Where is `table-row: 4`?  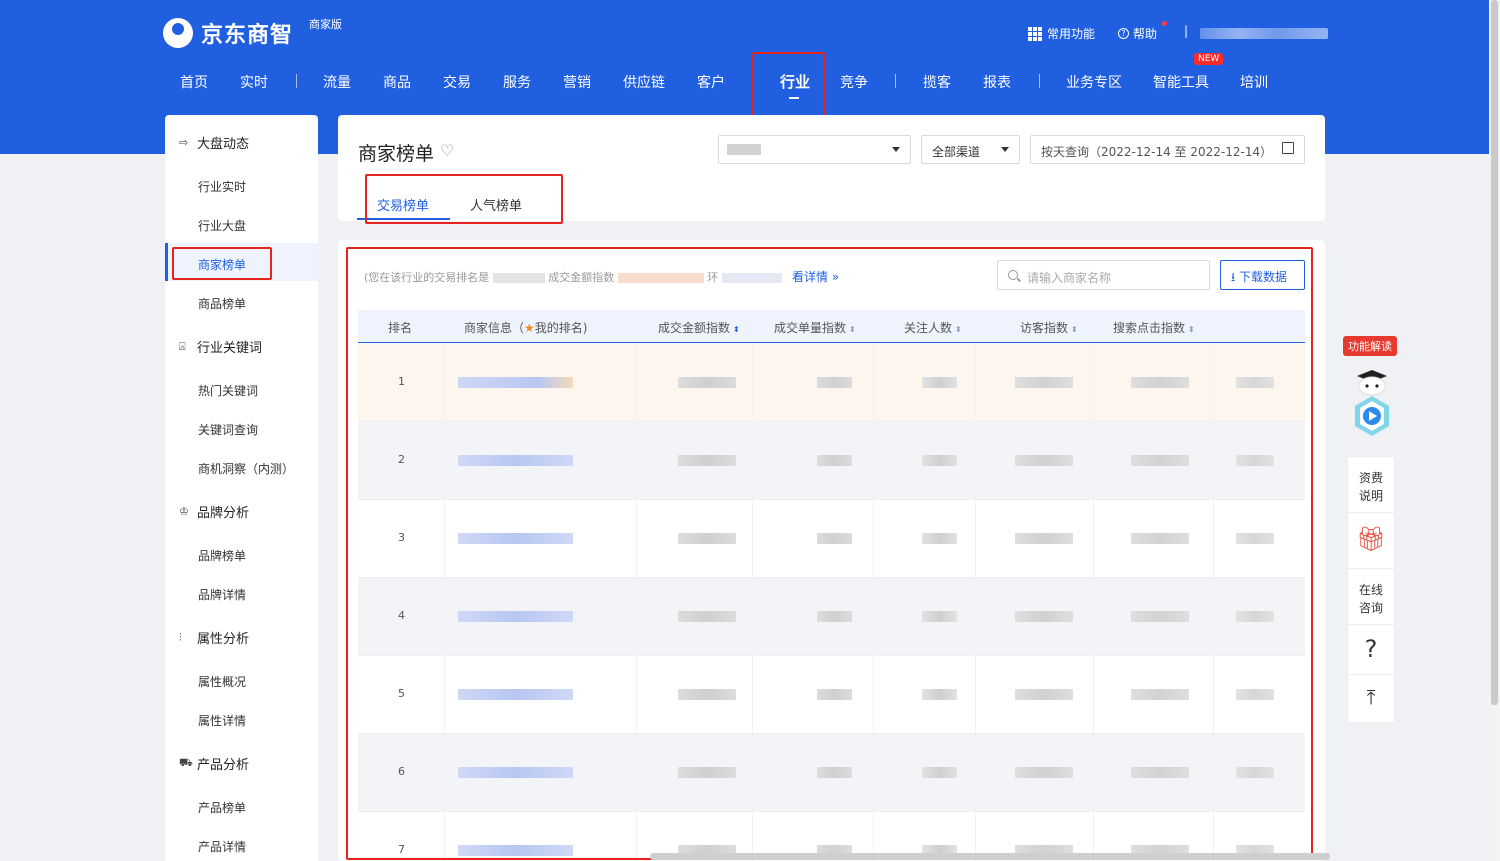
table-row: 4 is located at coordinates (831, 617).